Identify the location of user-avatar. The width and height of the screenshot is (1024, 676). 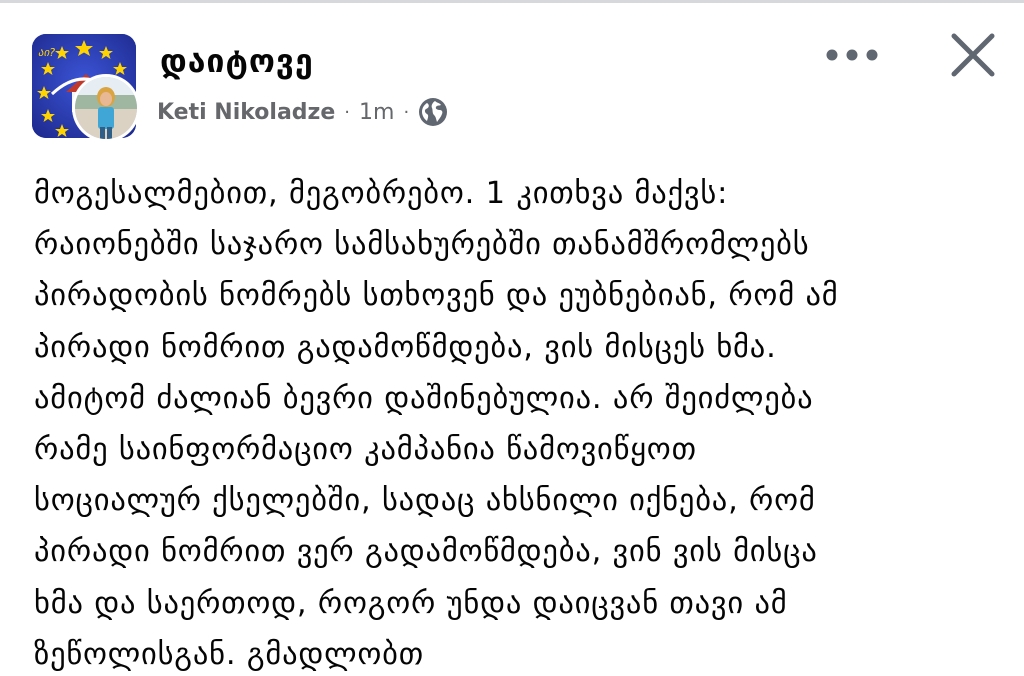
(106, 108).